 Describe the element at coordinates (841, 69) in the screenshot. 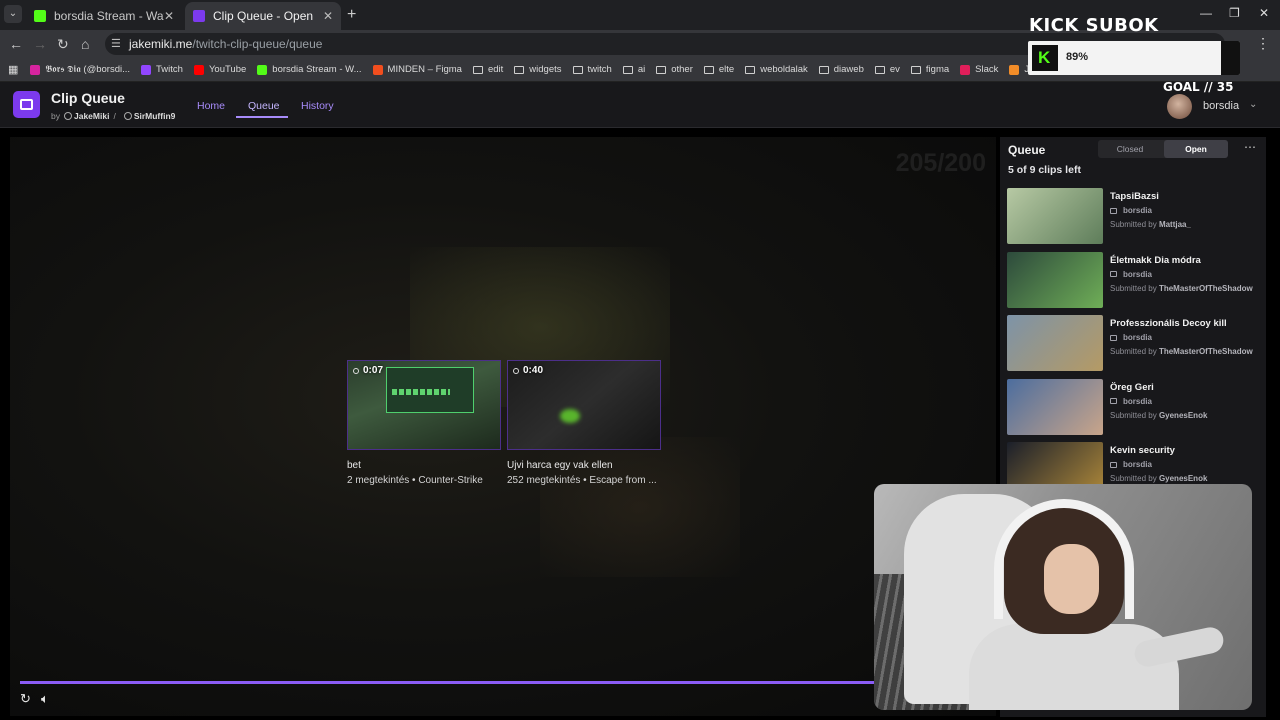

I see `bookmark-item: diaweb` at that location.